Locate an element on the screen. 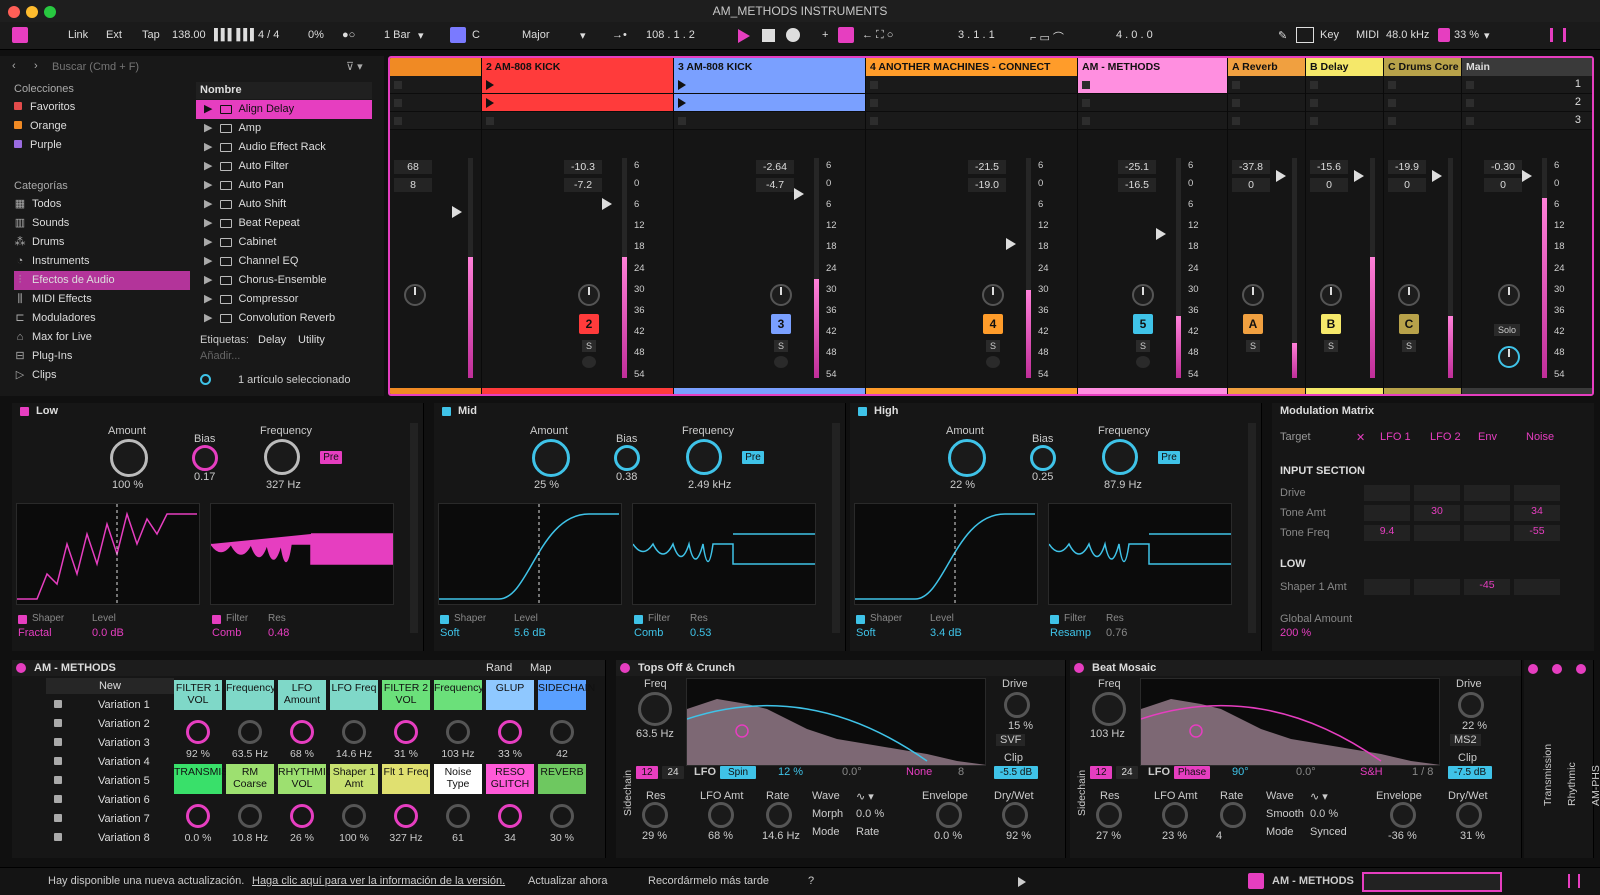 The height and width of the screenshot is (895, 1600). scene-number: 1 is located at coordinates (1578, 84).